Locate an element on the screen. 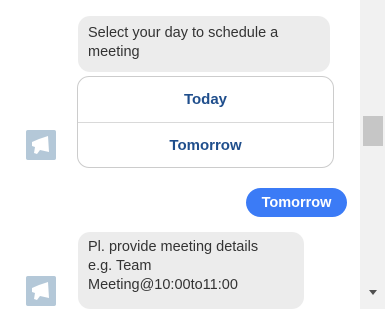  option-today-button: Today is located at coordinates (205, 99).